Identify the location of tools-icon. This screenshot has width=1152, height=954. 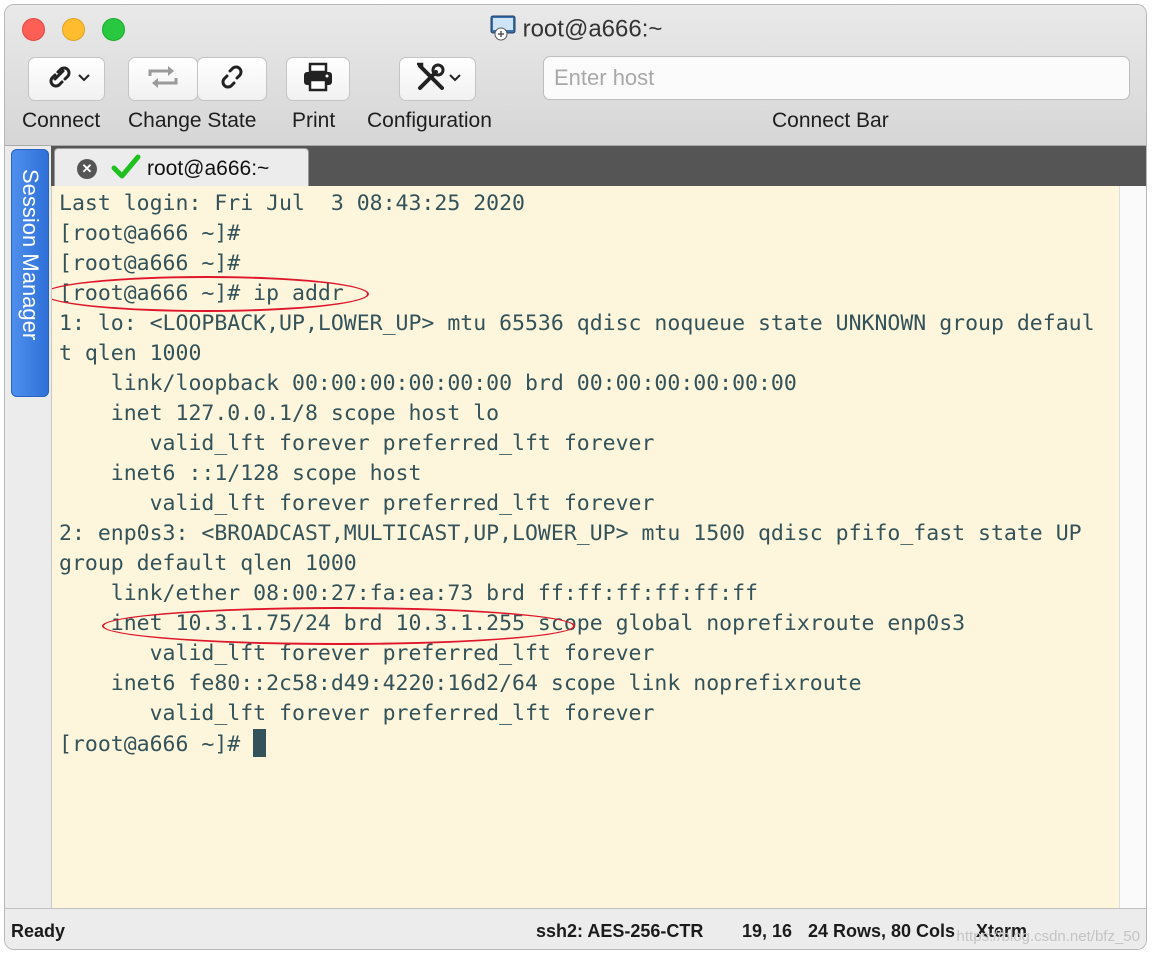
(431, 79).